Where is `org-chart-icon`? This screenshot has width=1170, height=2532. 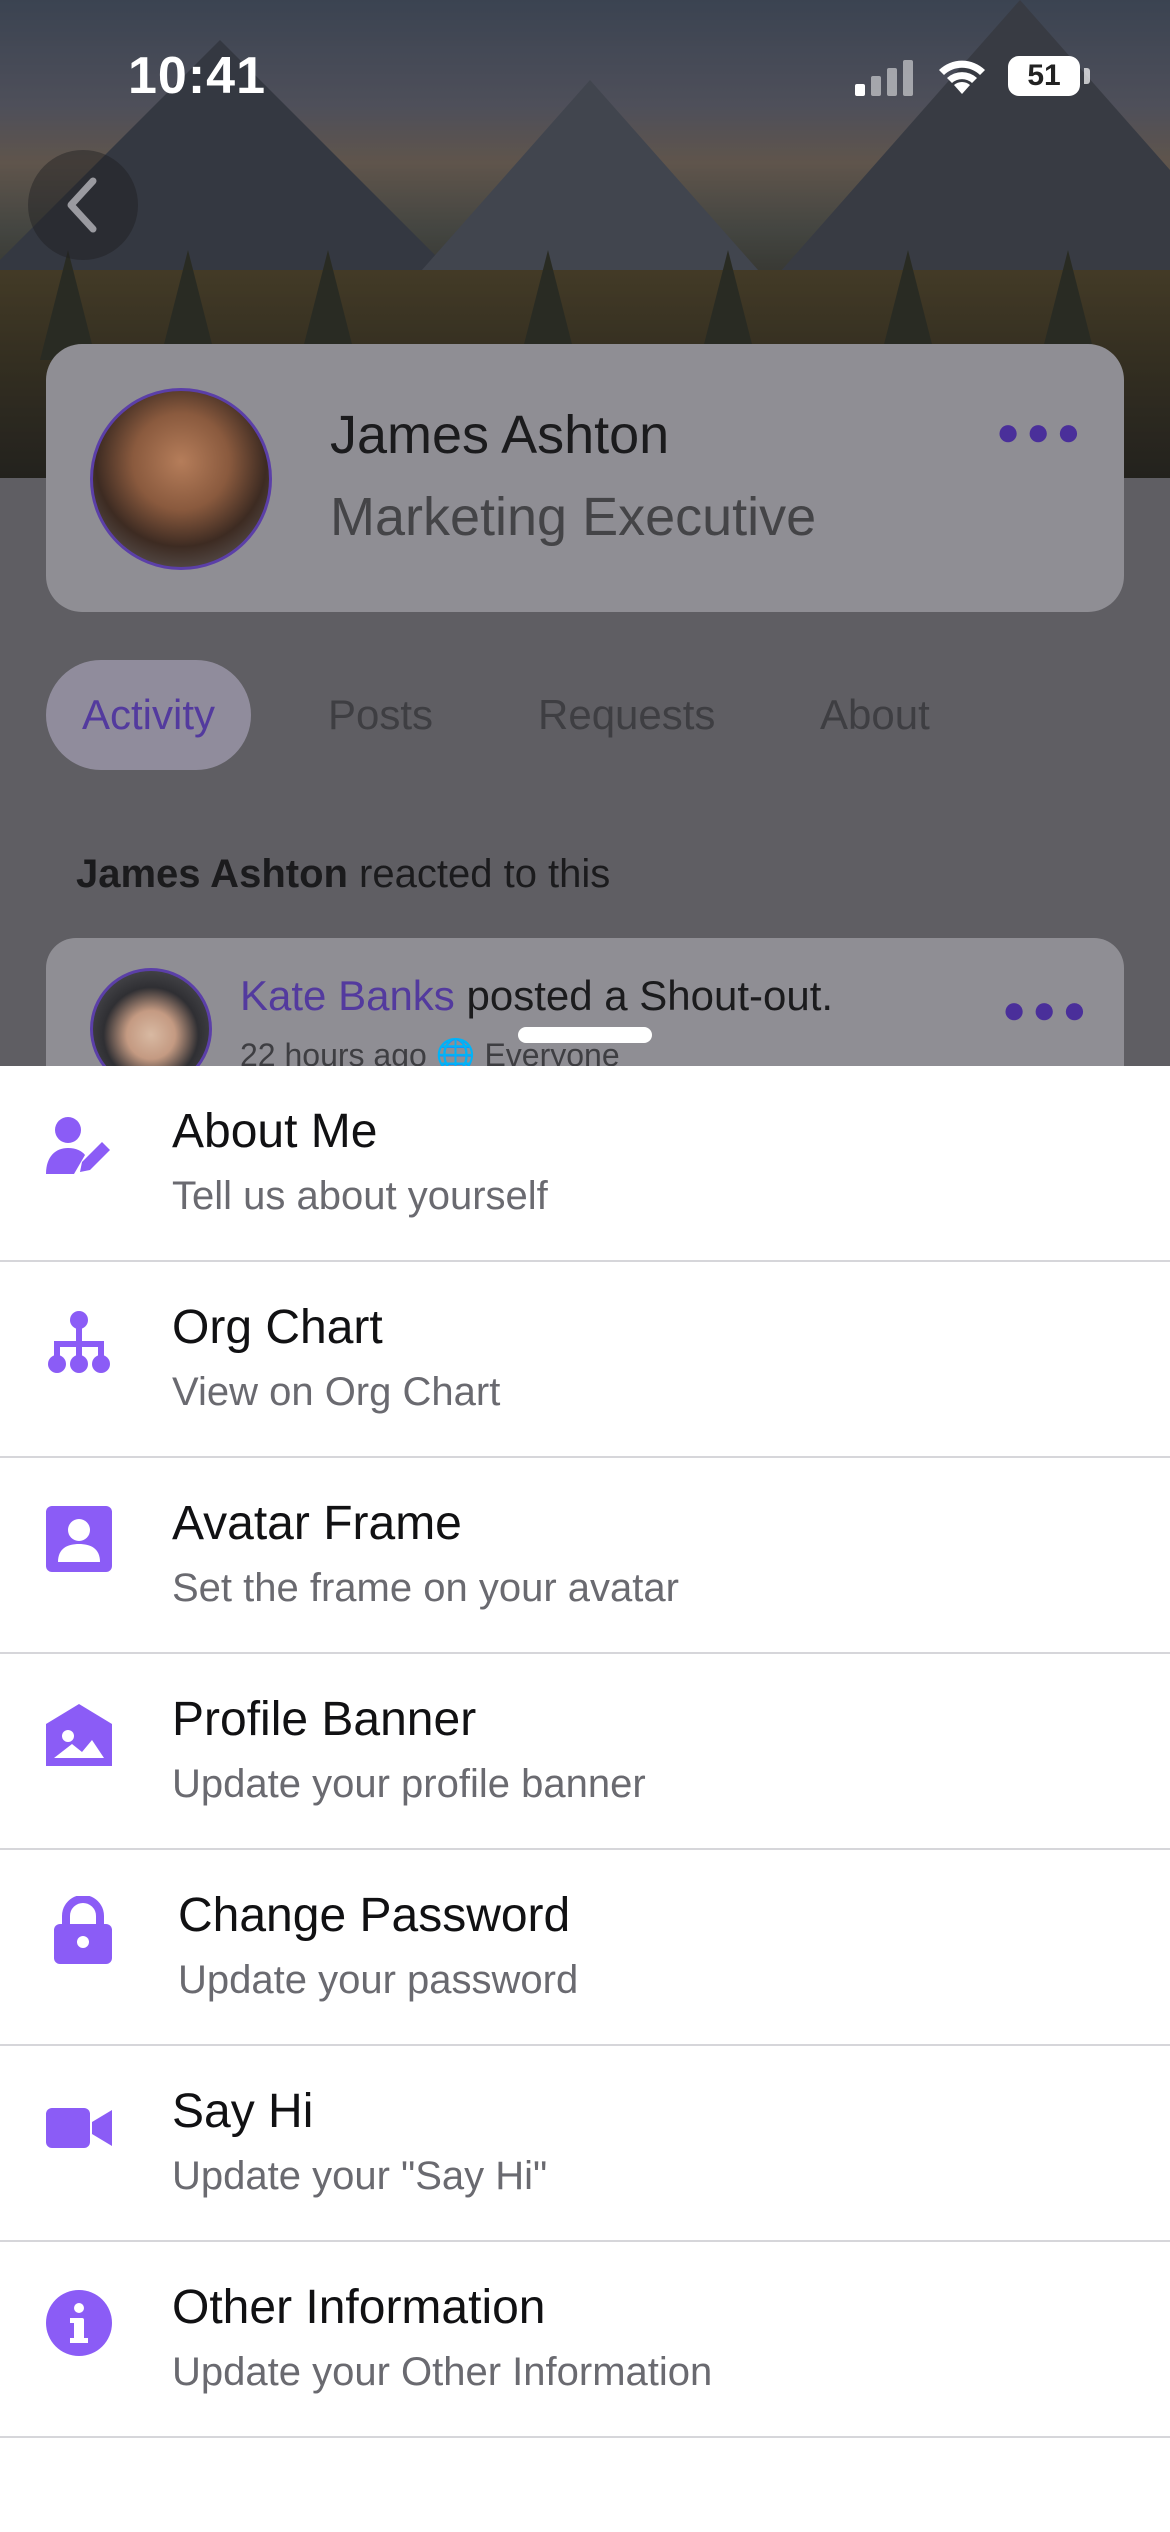 org-chart-icon is located at coordinates (79, 1343).